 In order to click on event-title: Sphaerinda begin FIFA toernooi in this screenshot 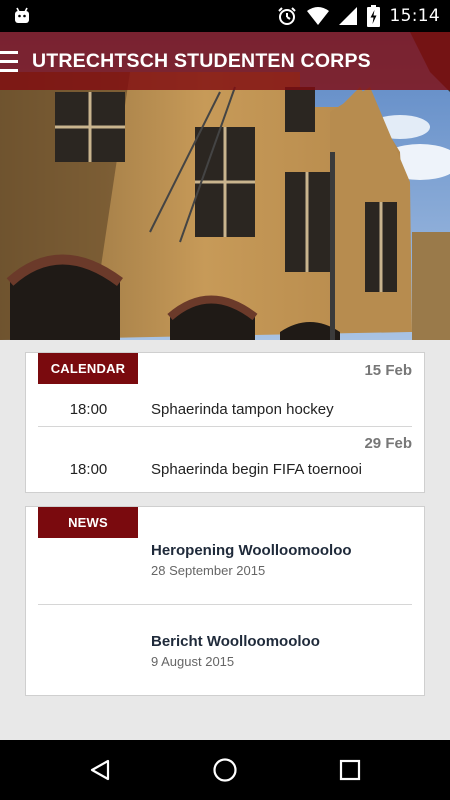, I will do `click(256, 469)`.